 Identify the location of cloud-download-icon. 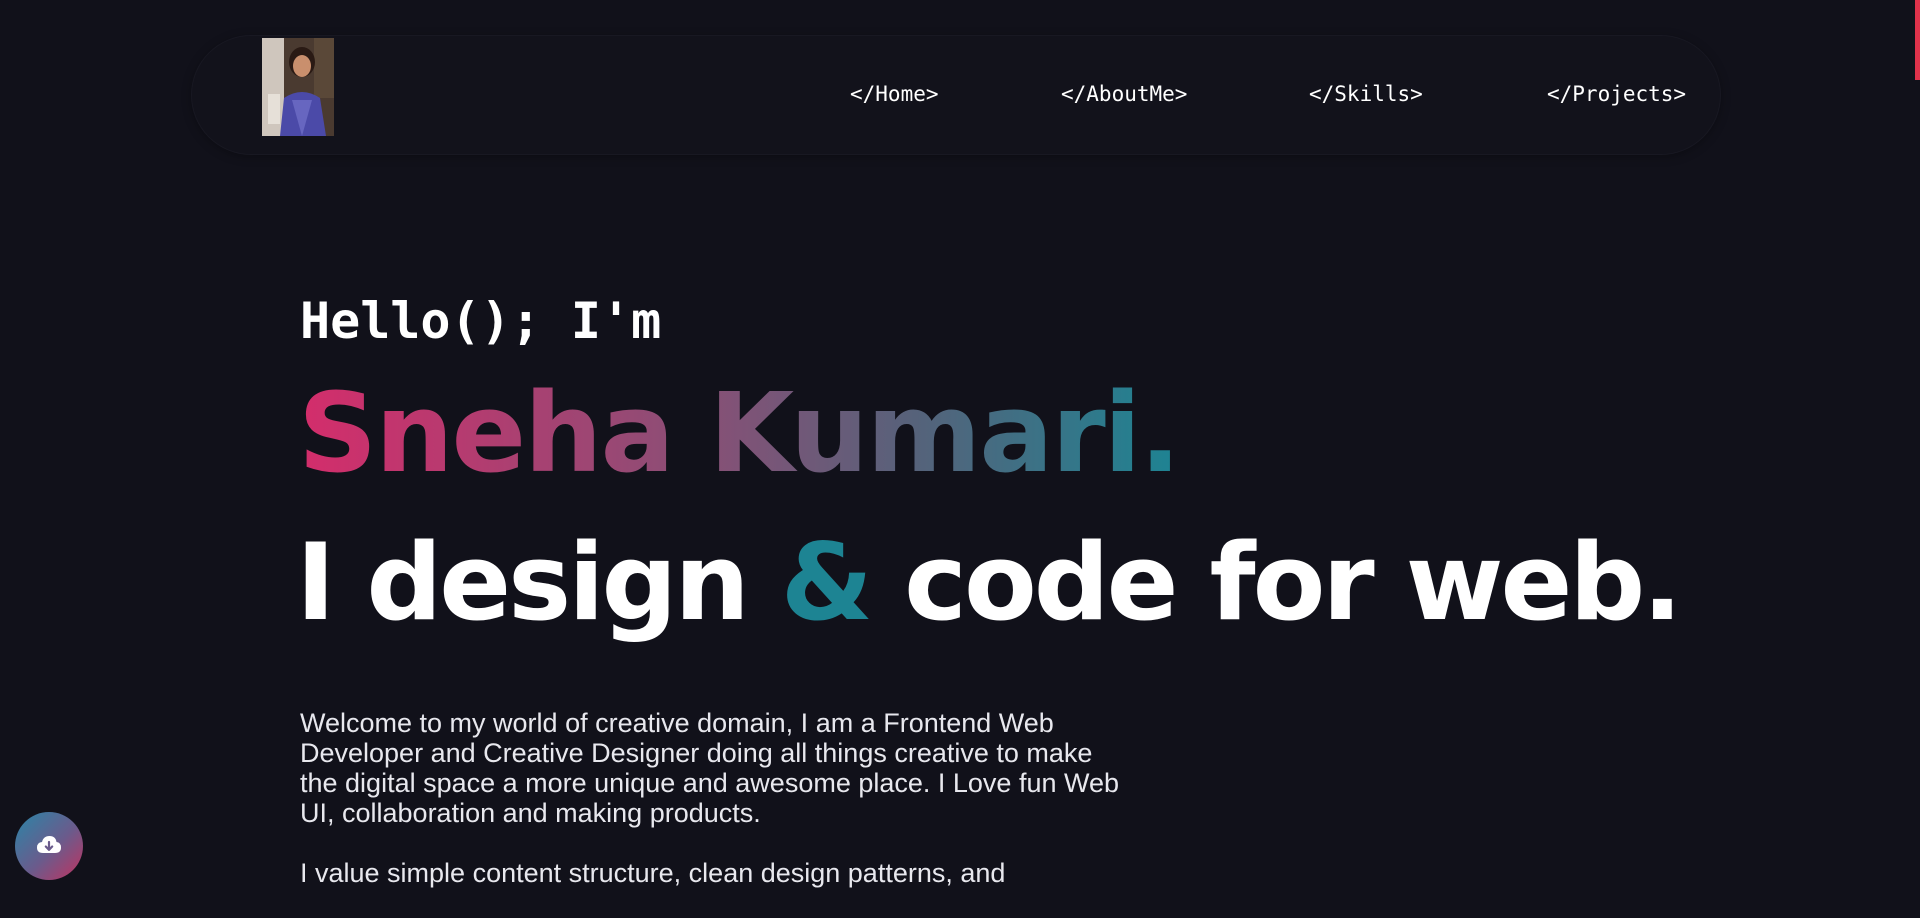
(49, 844).